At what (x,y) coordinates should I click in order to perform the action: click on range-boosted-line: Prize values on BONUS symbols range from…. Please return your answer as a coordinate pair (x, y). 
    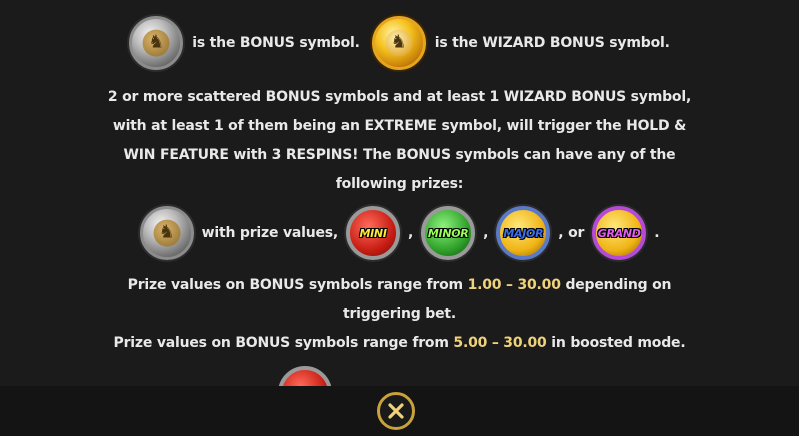
    Looking at the image, I should click on (399, 343).